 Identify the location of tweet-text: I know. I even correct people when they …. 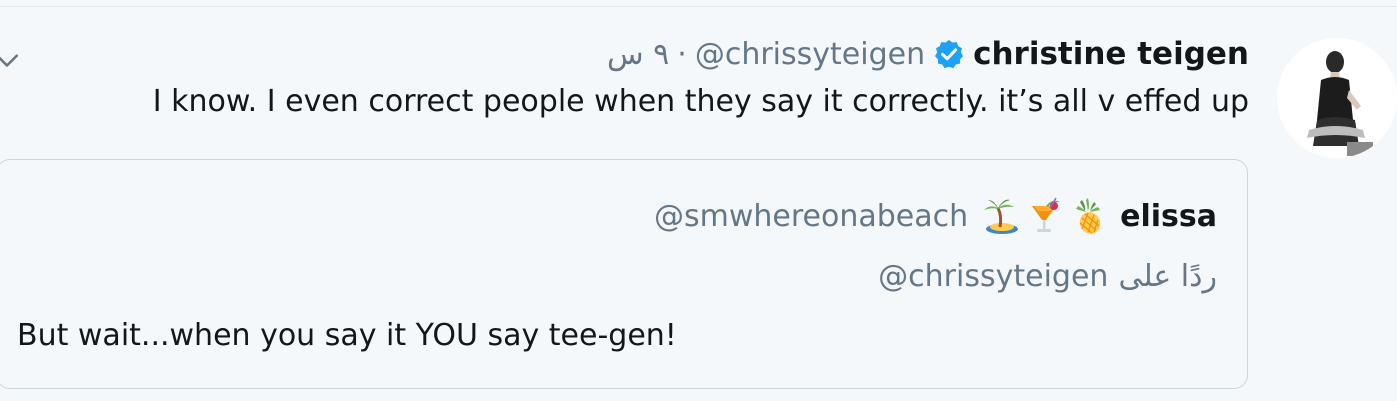
(700, 101).